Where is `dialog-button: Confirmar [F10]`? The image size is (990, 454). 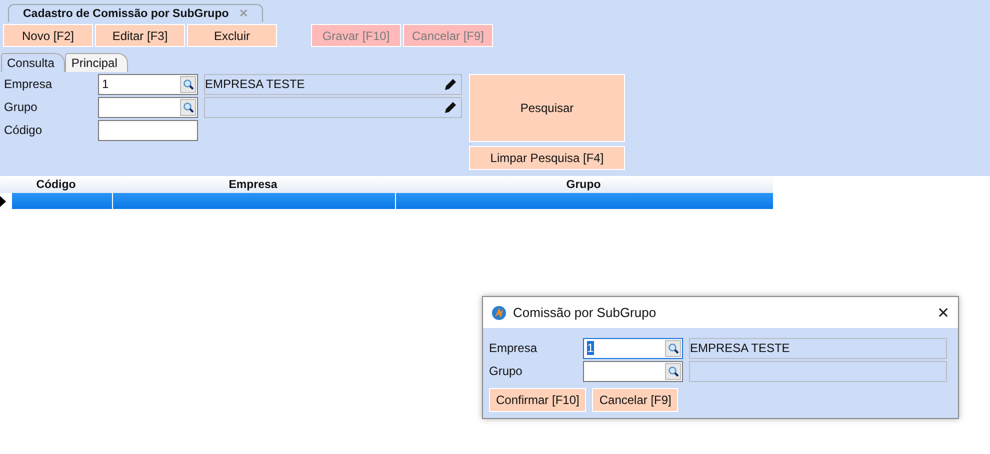 dialog-button: Confirmar [F10] is located at coordinates (537, 400).